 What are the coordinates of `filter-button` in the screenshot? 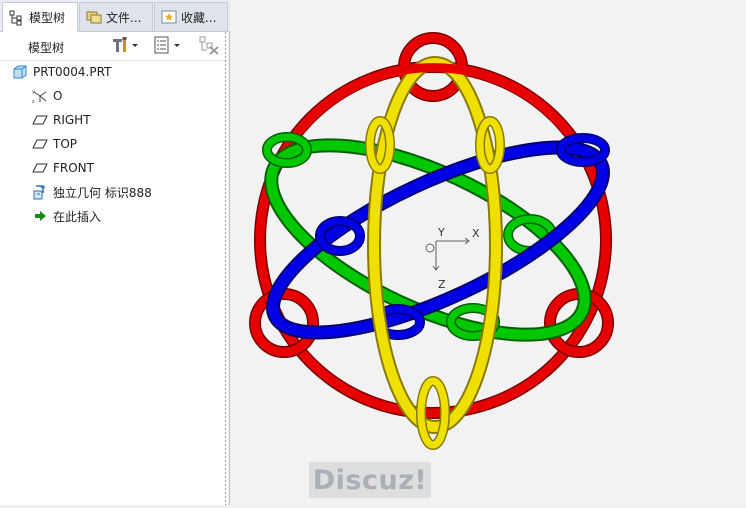 It's located at (209, 46).